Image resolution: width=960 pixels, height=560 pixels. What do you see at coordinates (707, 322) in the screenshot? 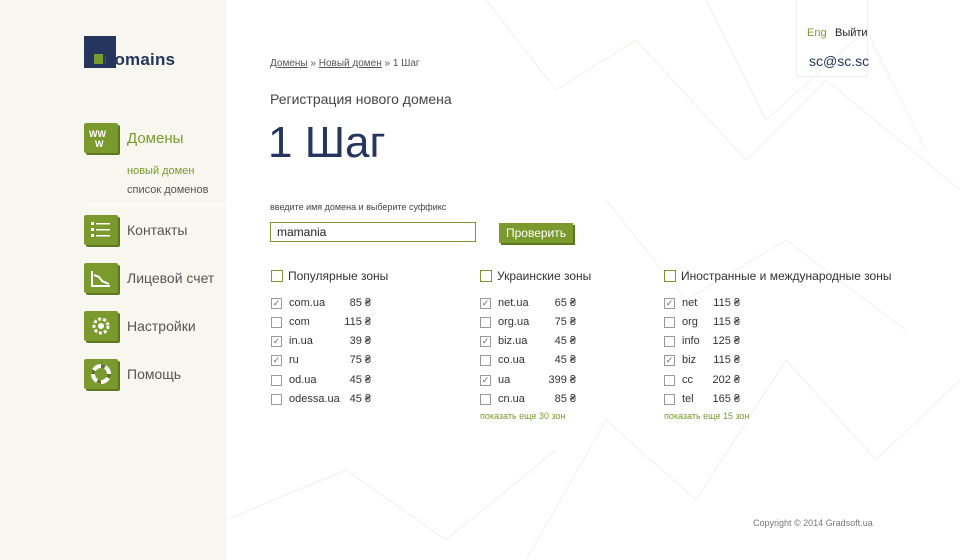
I see `zone-row: org 115 ₴` at bounding box center [707, 322].